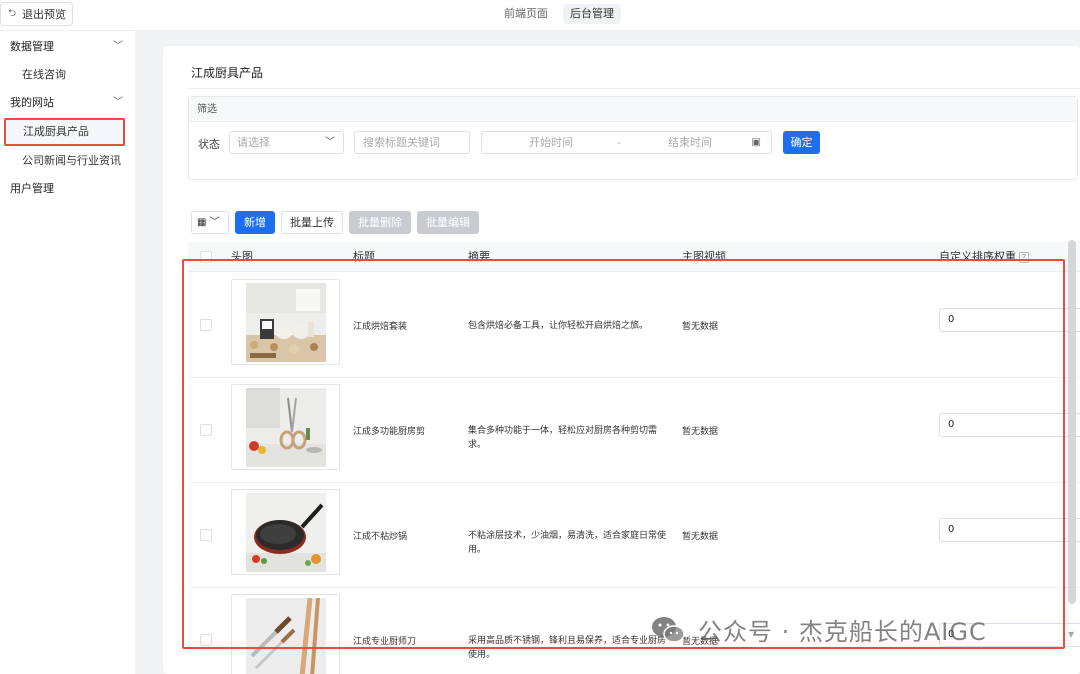 The width and height of the screenshot is (1080, 674). What do you see at coordinates (412, 142) in the screenshot?
I see `search-input: 搜索标题关键词` at bounding box center [412, 142].